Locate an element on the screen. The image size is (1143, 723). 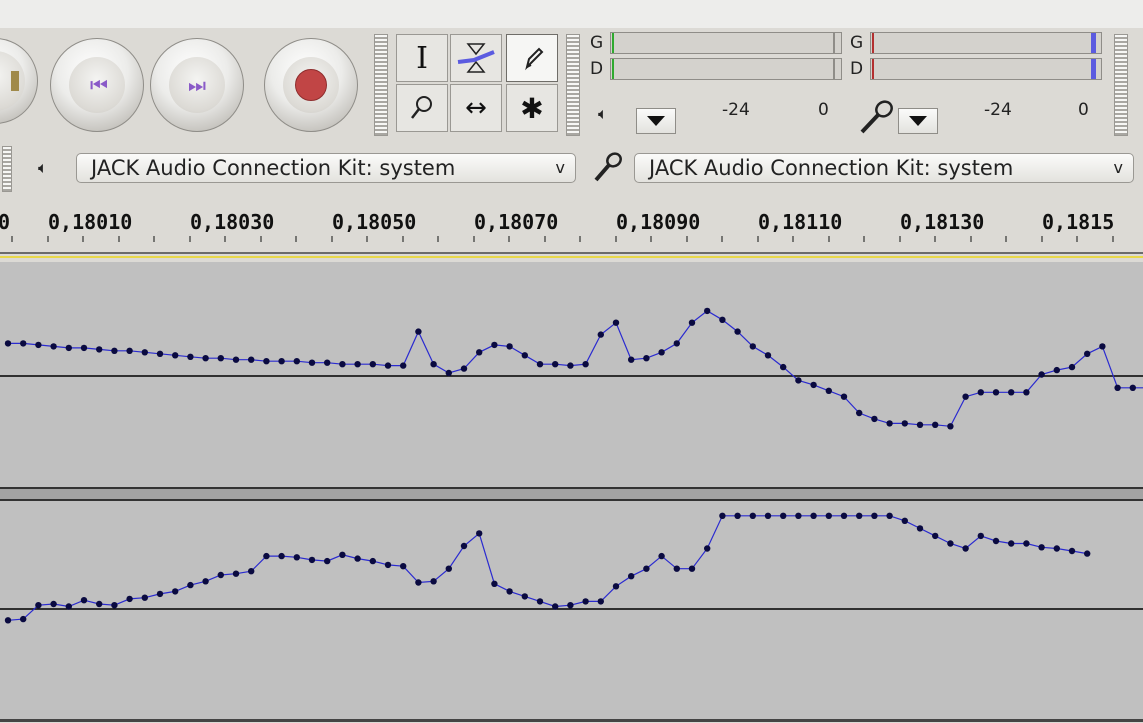
device-toolbar-grip is located at coordinates (7, 169).